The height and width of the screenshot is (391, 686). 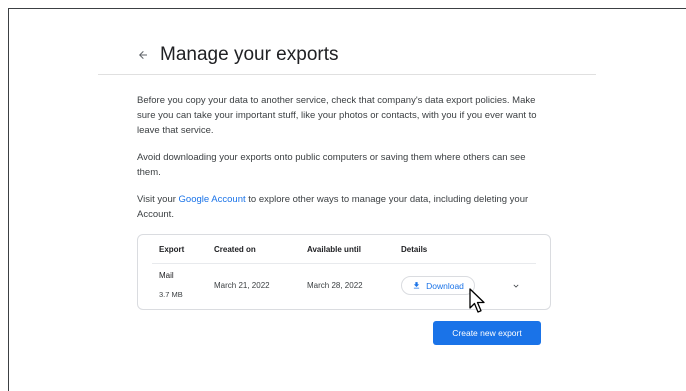 What do you see at coordinates (414, 249) in the screenshot?
I see `column-header-details: Details` at bounding box center [414, 249].